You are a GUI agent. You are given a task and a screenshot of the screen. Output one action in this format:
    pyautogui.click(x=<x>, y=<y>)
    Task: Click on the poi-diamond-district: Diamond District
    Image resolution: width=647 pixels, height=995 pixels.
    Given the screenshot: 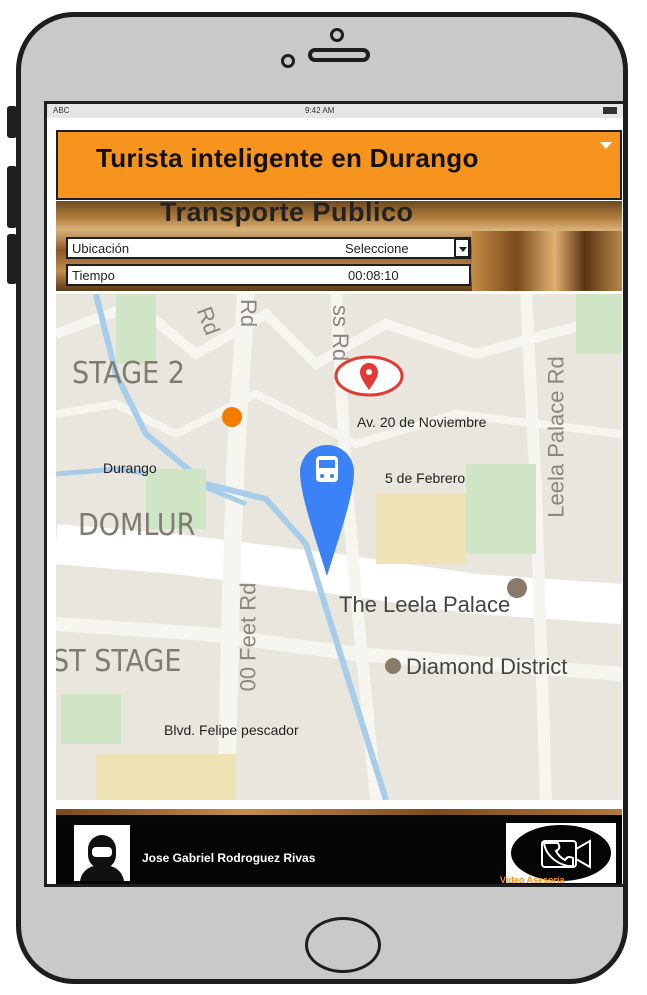 What is the action you would take?
    pyautogui.click(x=486, y=667)
    